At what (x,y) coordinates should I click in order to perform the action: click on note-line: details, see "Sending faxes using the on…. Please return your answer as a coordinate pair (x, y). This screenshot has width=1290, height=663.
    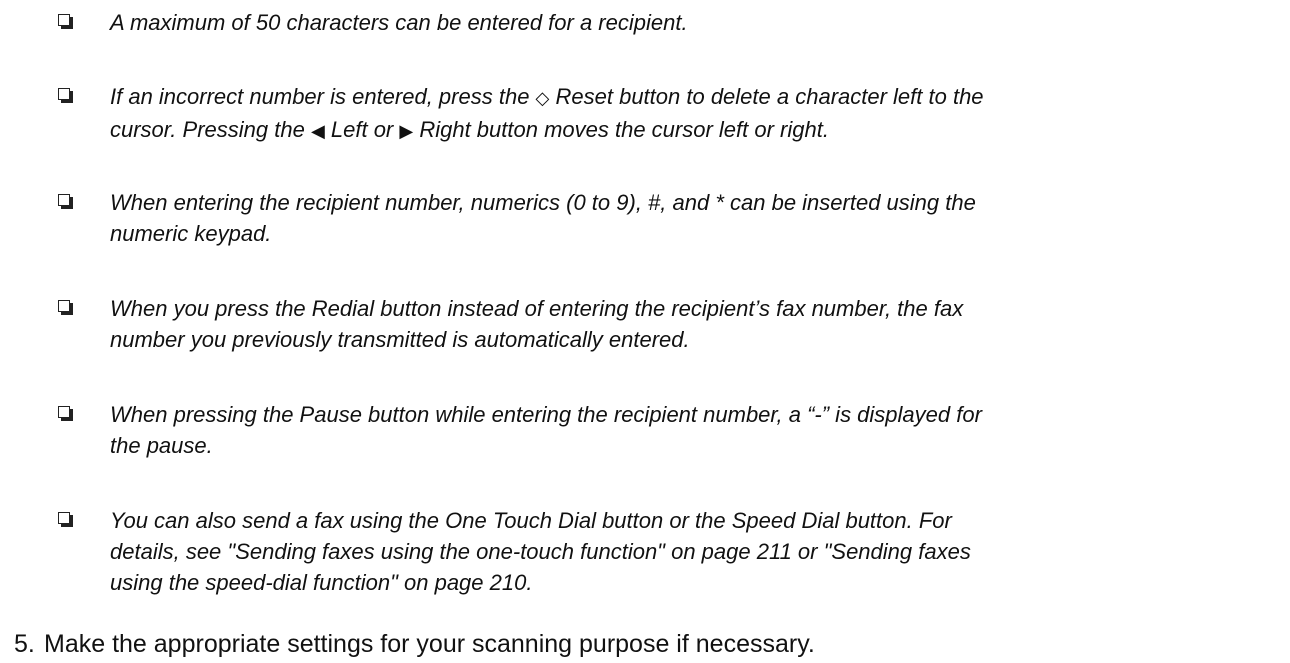
    Looking at the image, I should click on (540, 551).